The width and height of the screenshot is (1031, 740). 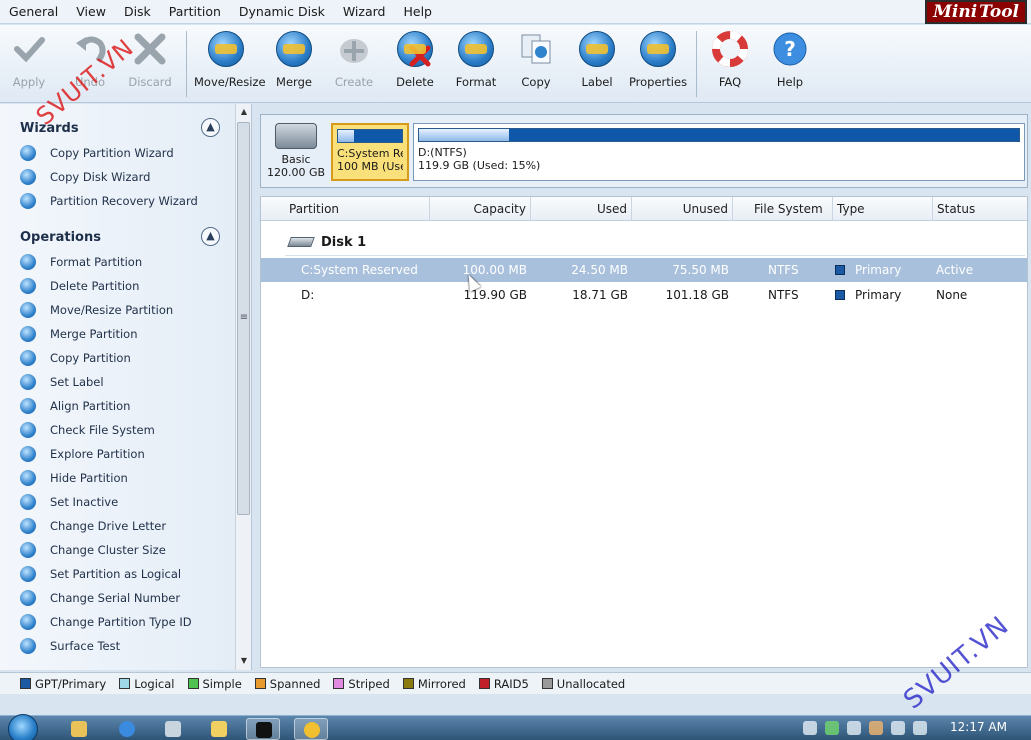 What do you see at coordinates (783, 295) in the screenshot?
I see `cell-file-system: NTFS` at bounding box center [783, 295].